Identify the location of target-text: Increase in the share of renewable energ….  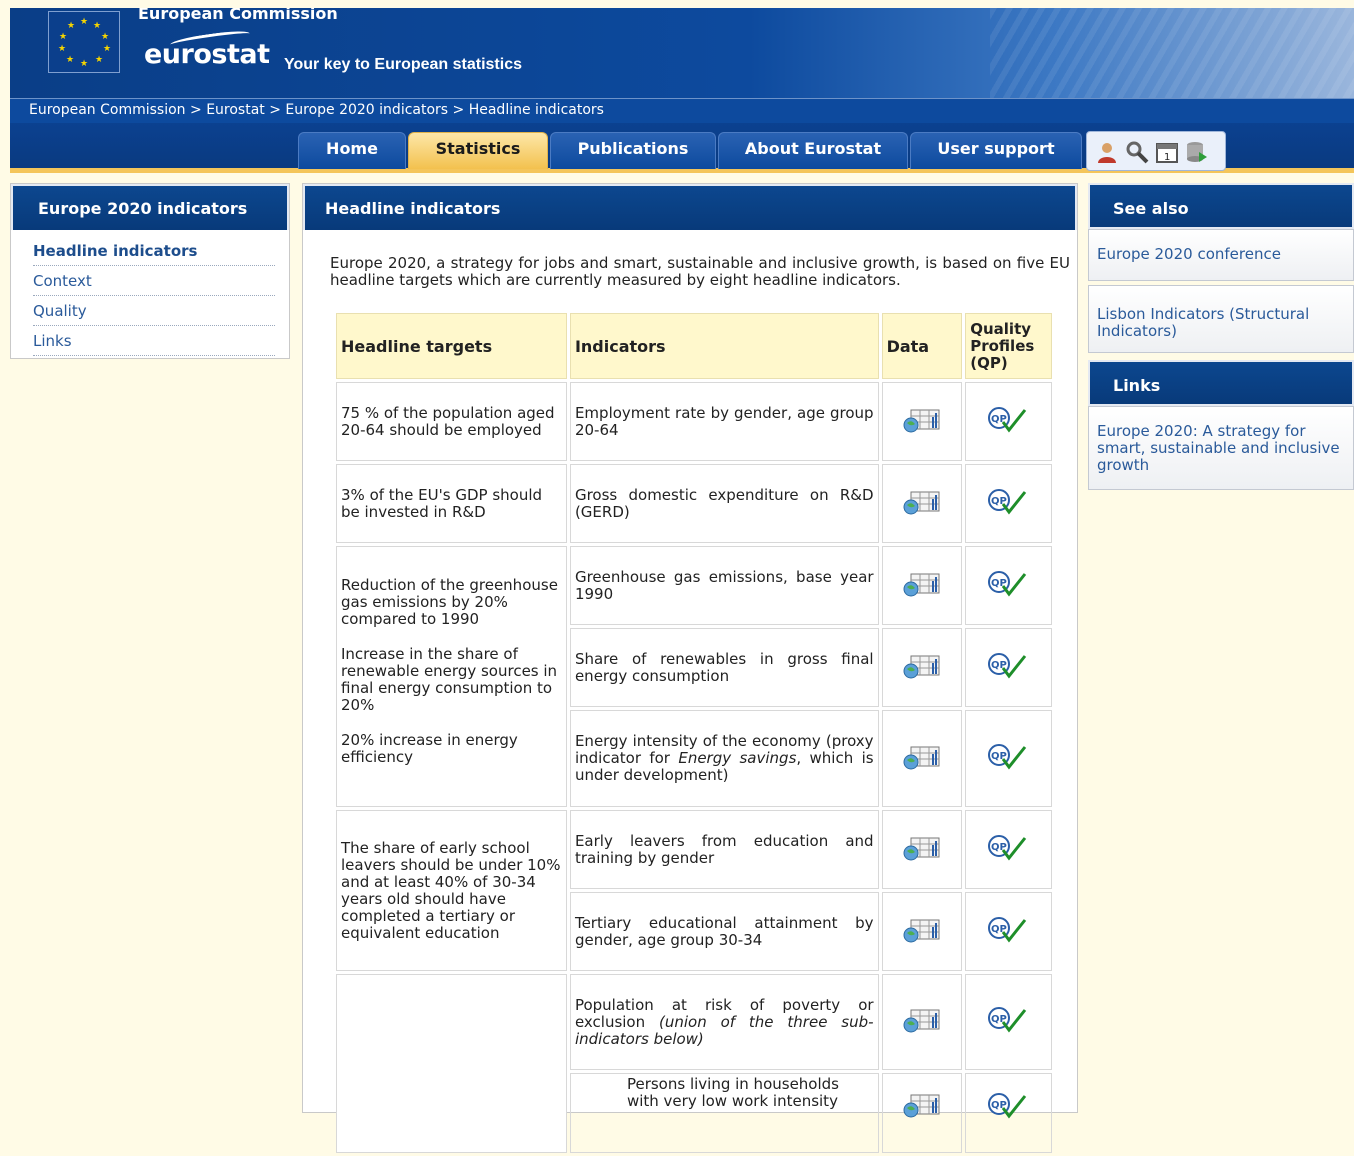
(449, 679).